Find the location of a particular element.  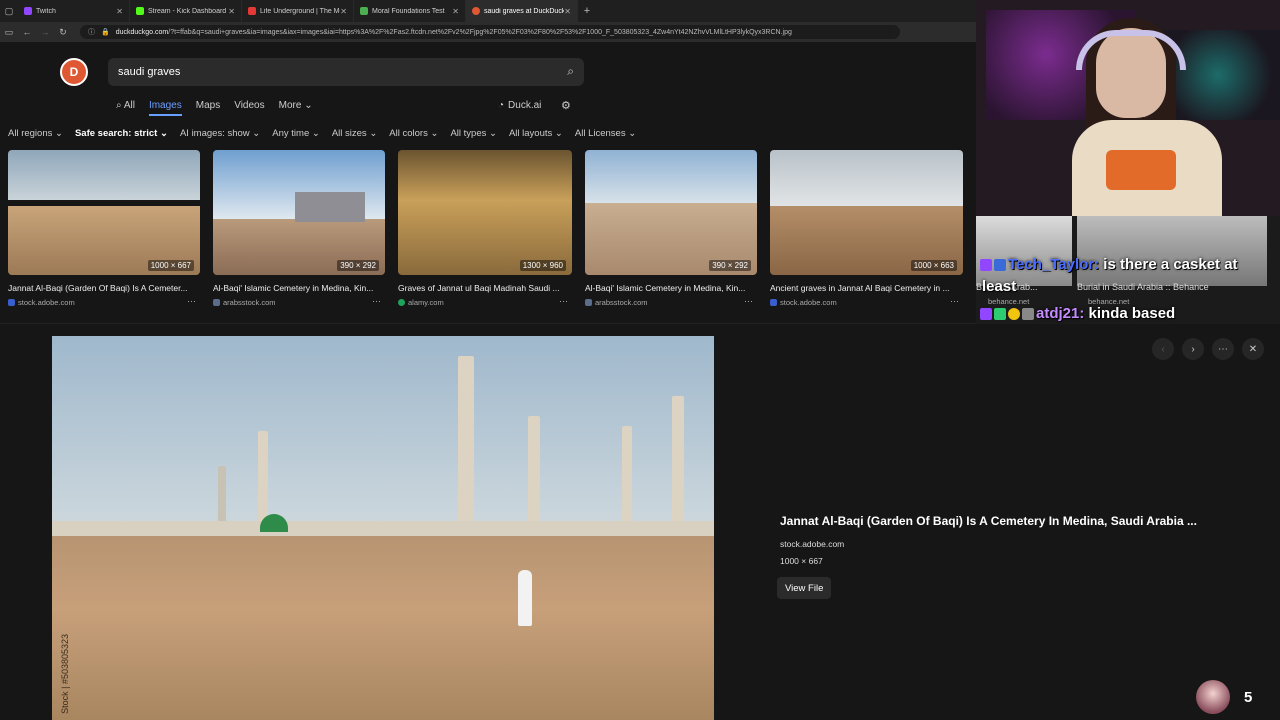

filter-sizes: All sizes ⌄ is located at coordinates (354, 133).